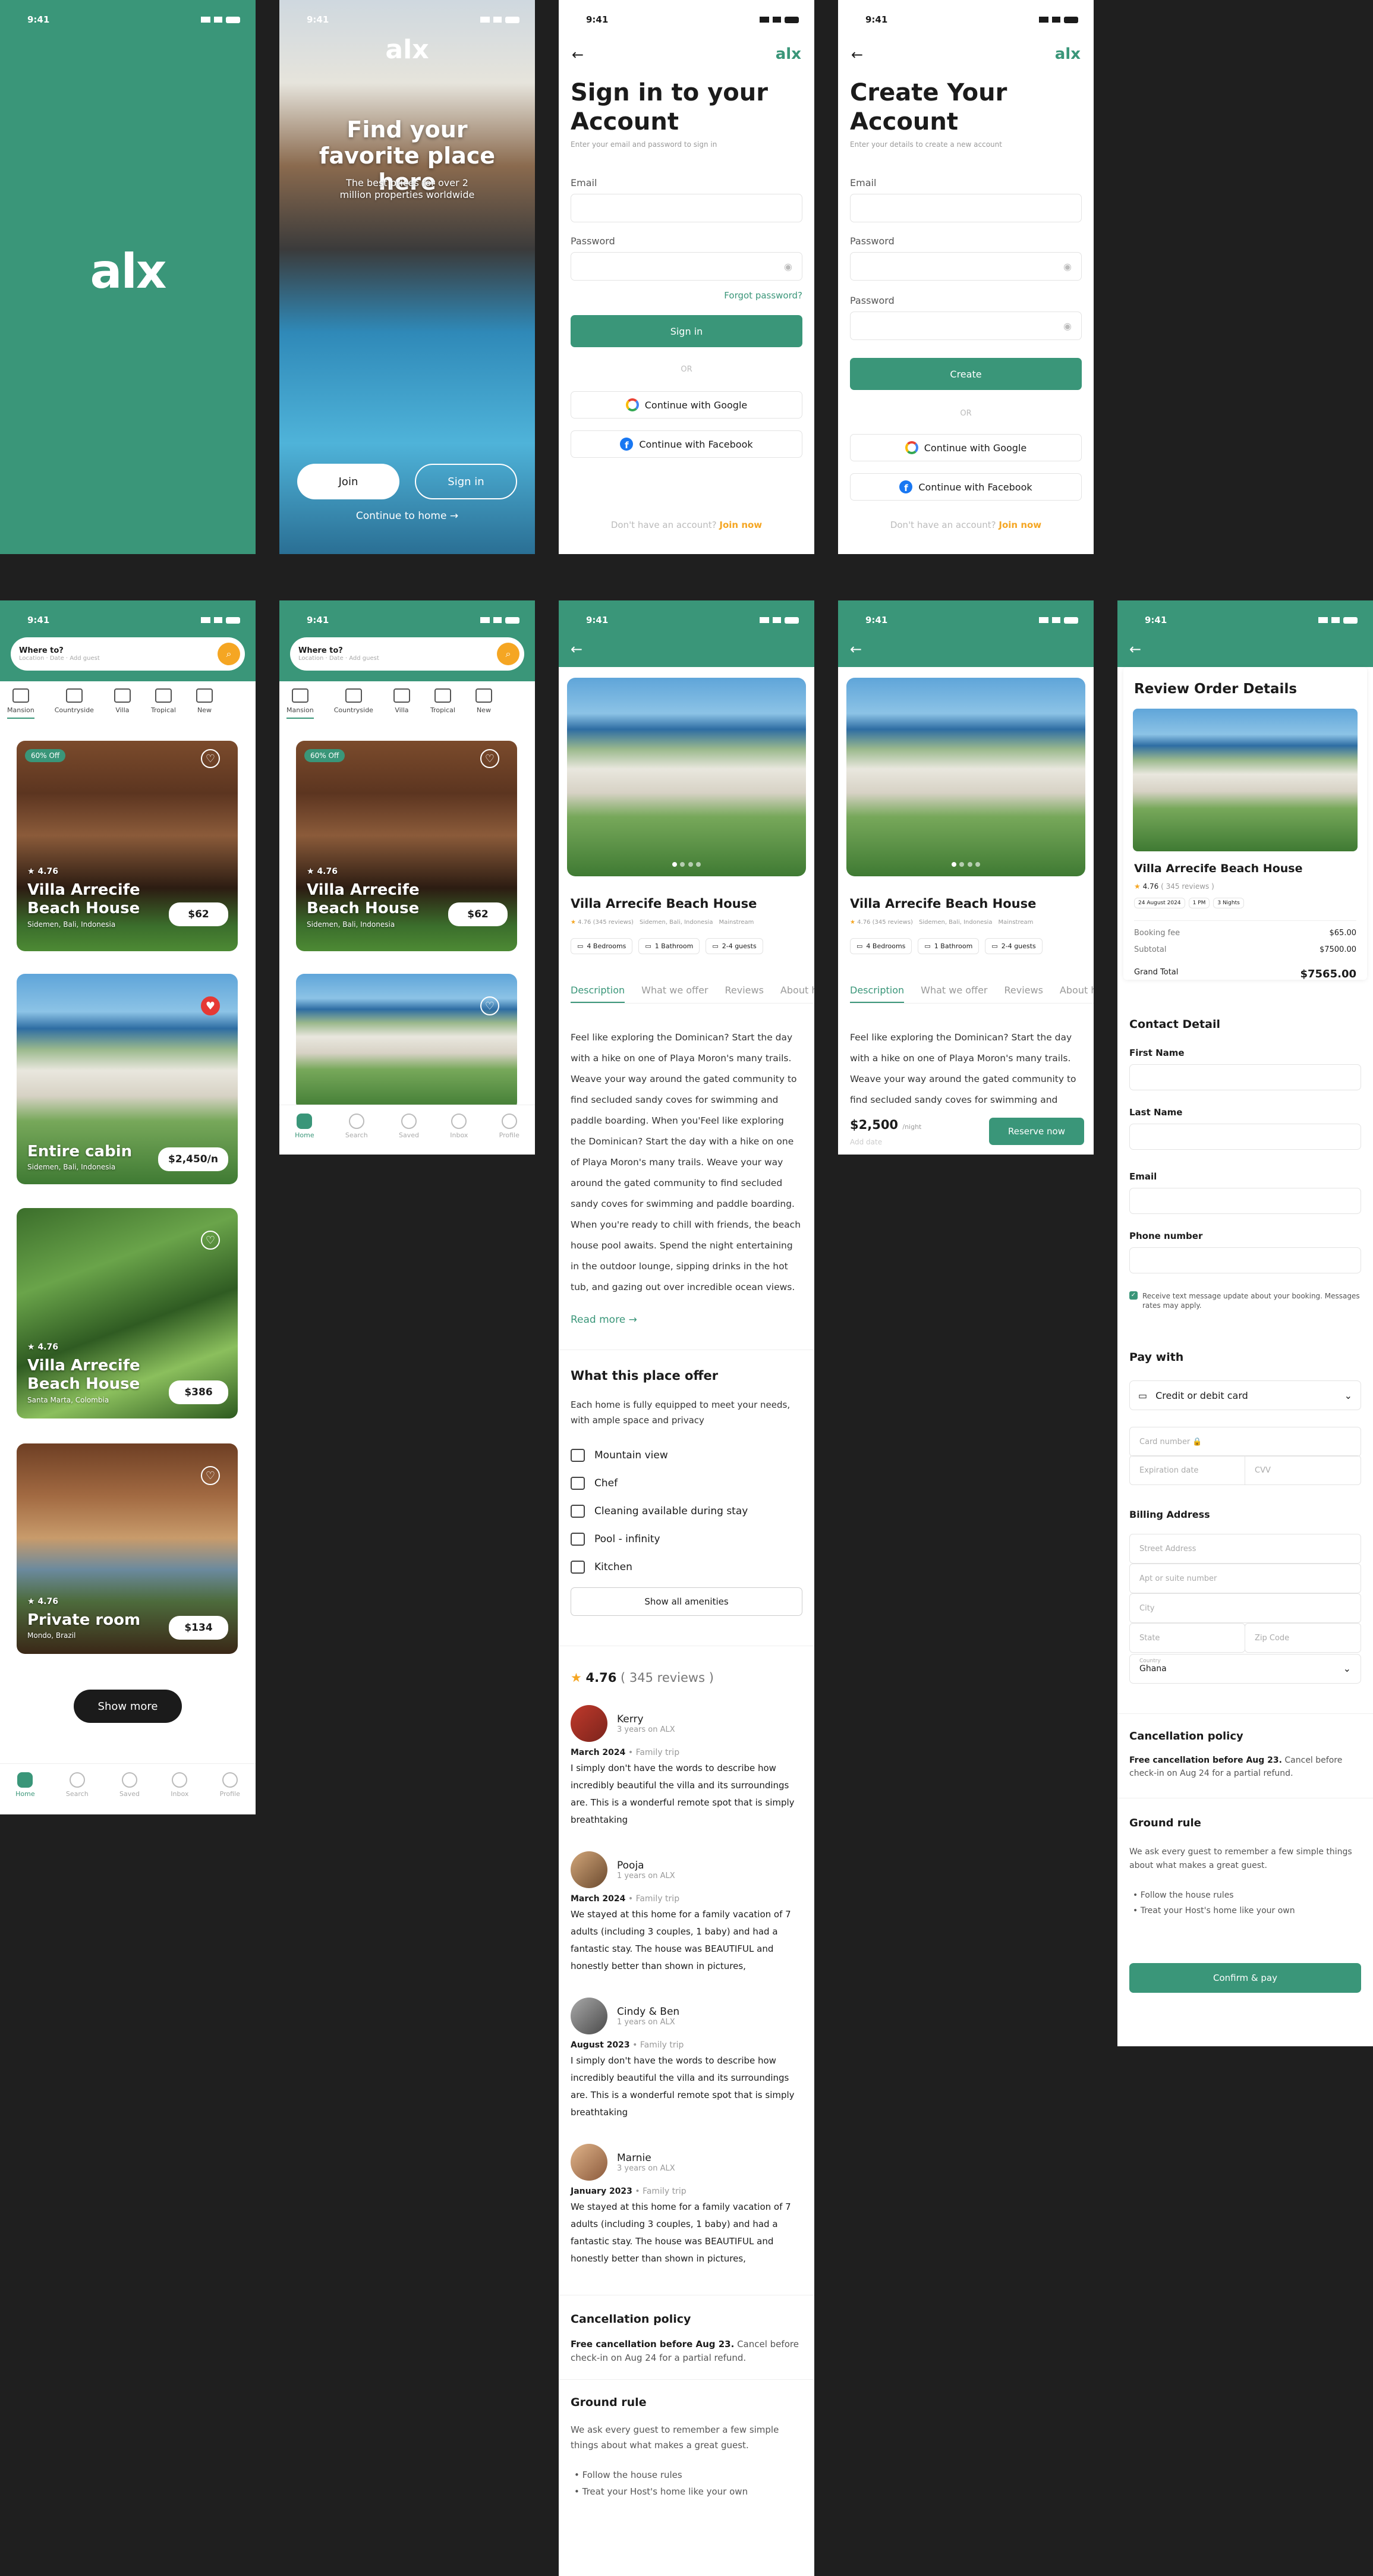 This screenshot has width=1373, height=2576. Describe the element at coordinates (763, 295) in the screenshot. I see `forgot-password-link: Forgot password?` at that location.